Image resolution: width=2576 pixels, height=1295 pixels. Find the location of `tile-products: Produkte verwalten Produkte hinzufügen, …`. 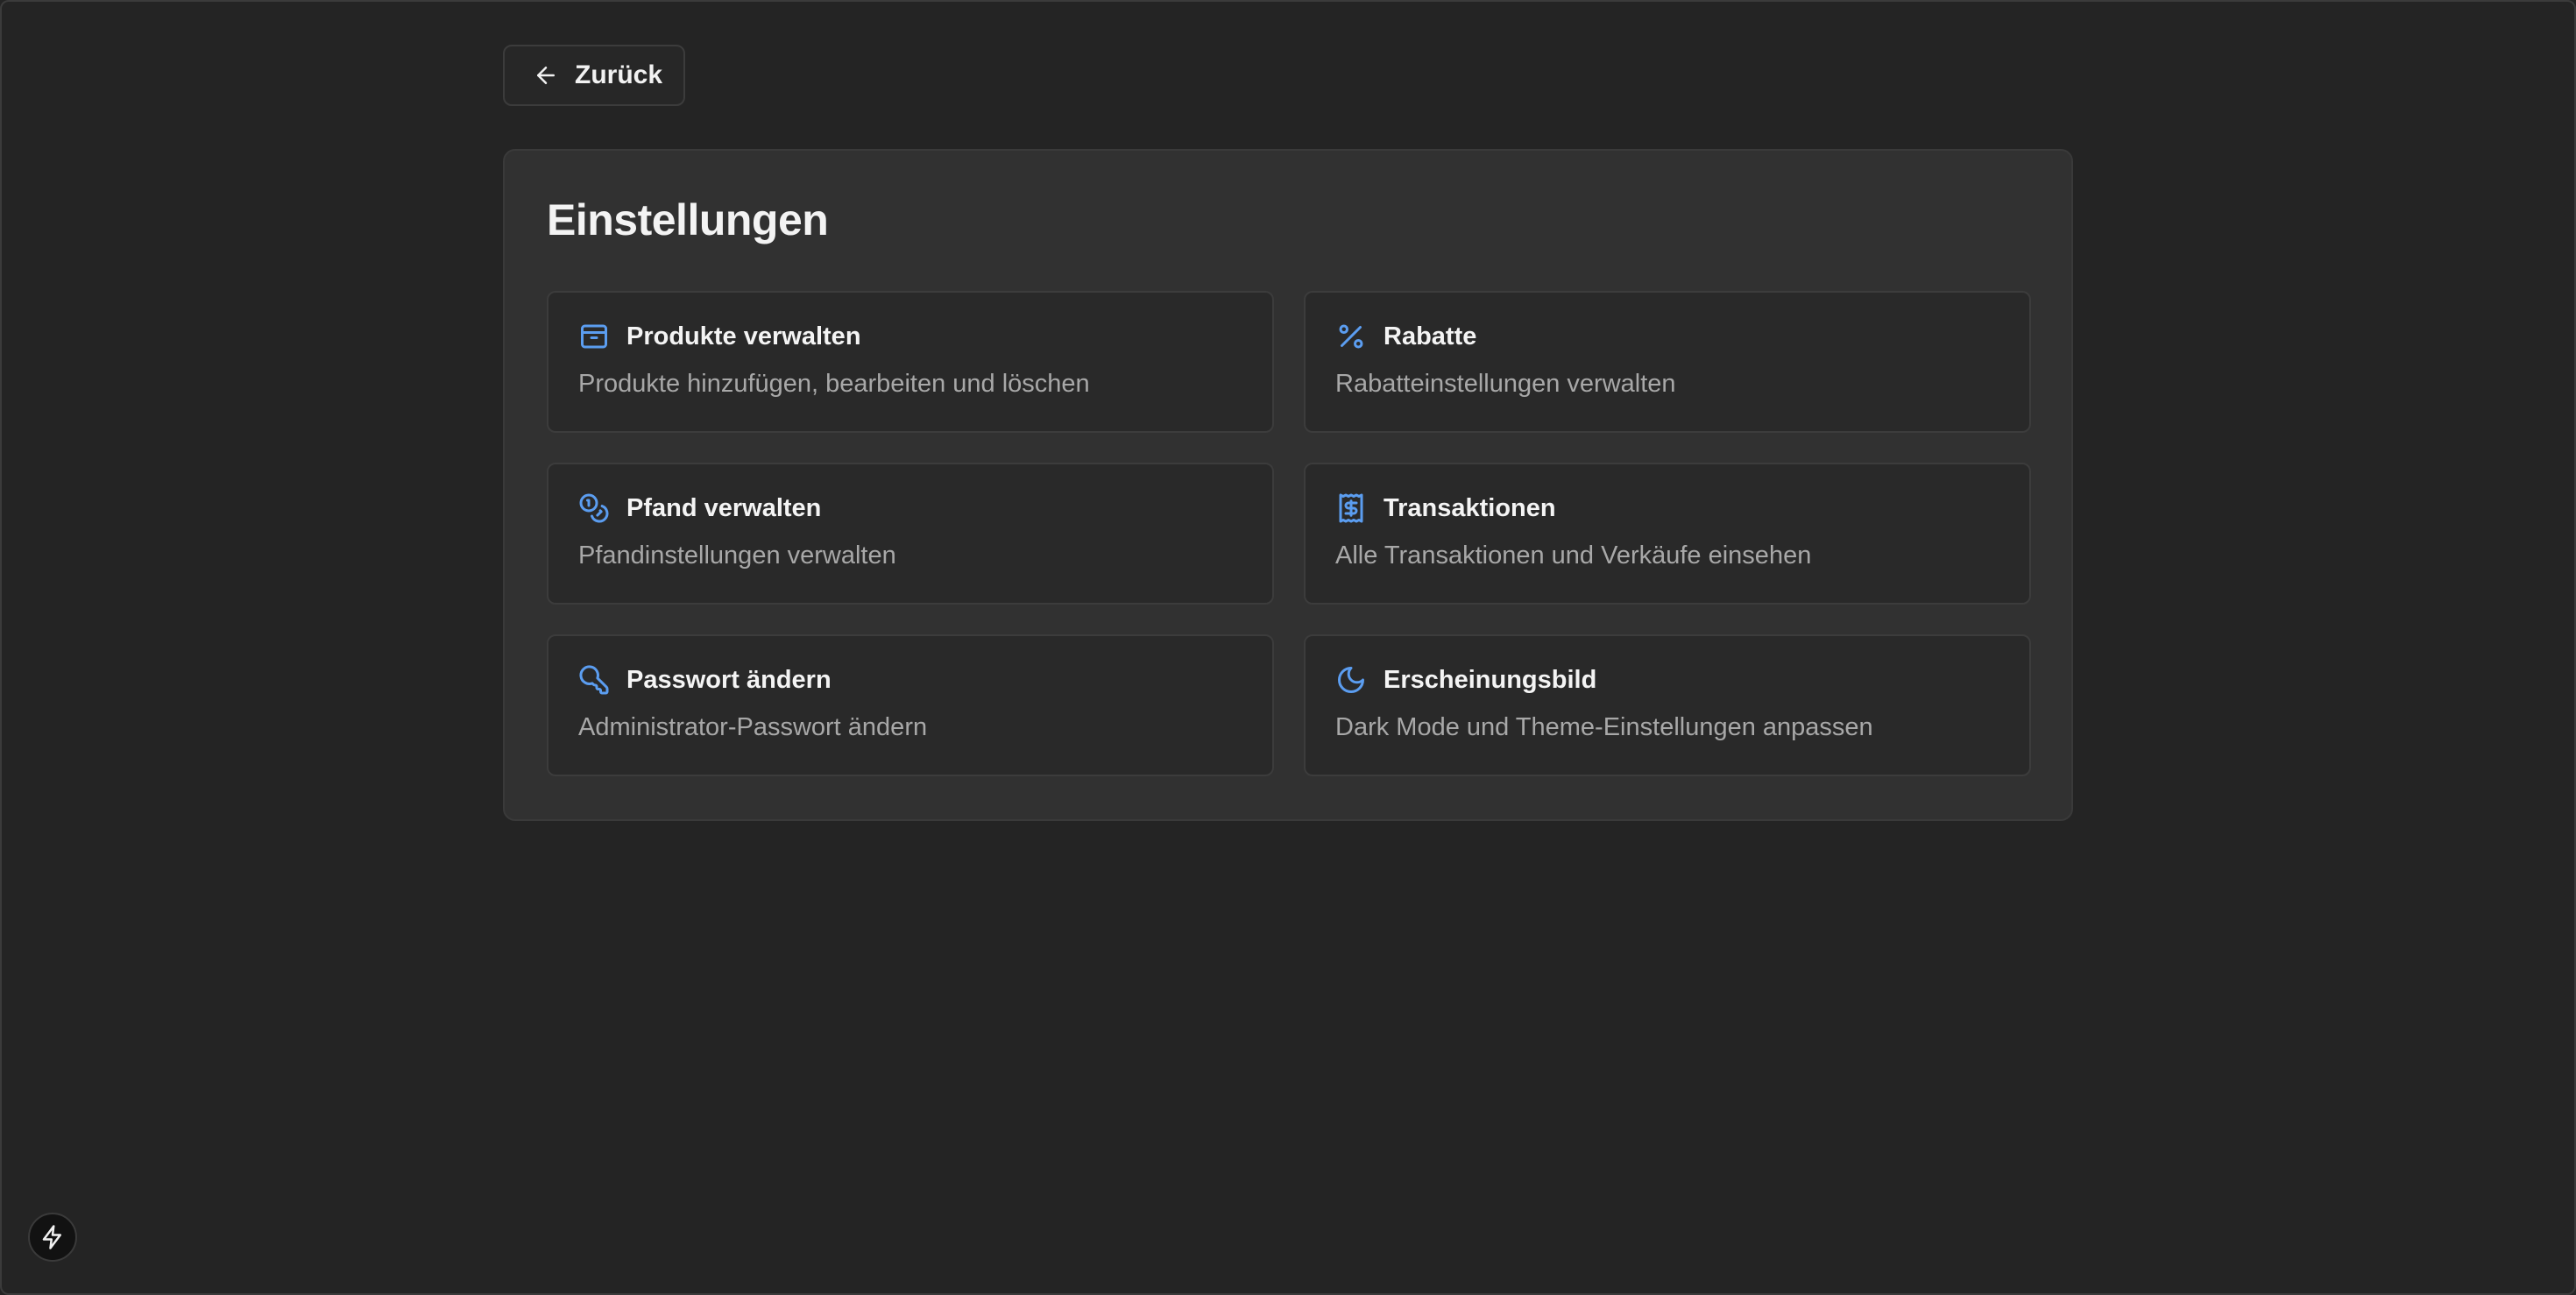

tile-products: Produkte verwalten Produkte hinzufügen, … is located at coordinates (910, 362).